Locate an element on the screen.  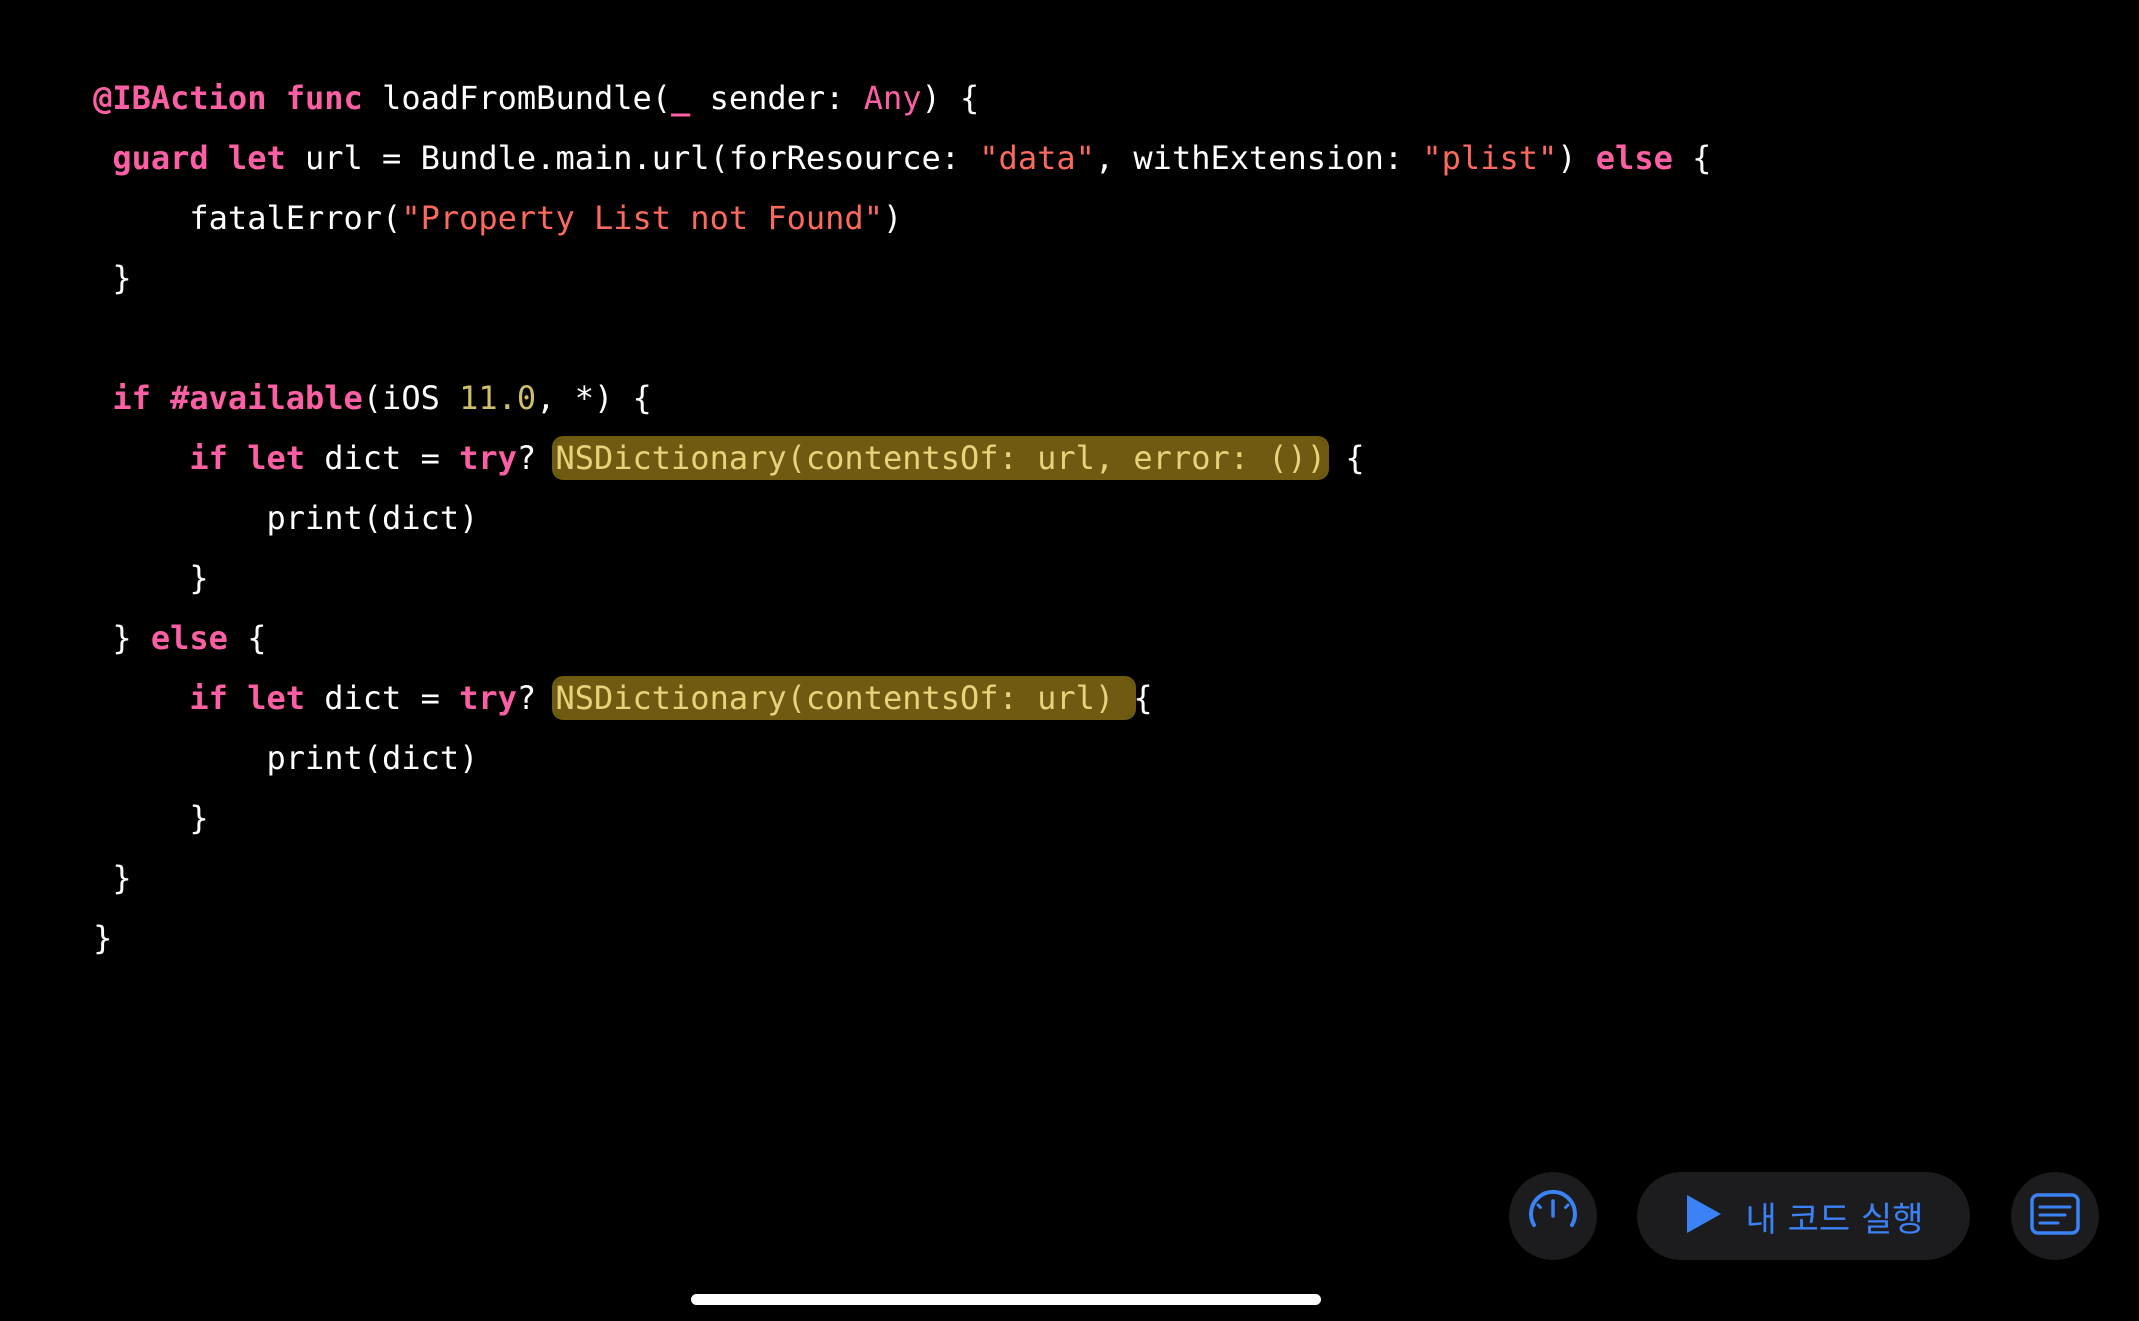
notes-button is located at coordinates (2055, 1216).